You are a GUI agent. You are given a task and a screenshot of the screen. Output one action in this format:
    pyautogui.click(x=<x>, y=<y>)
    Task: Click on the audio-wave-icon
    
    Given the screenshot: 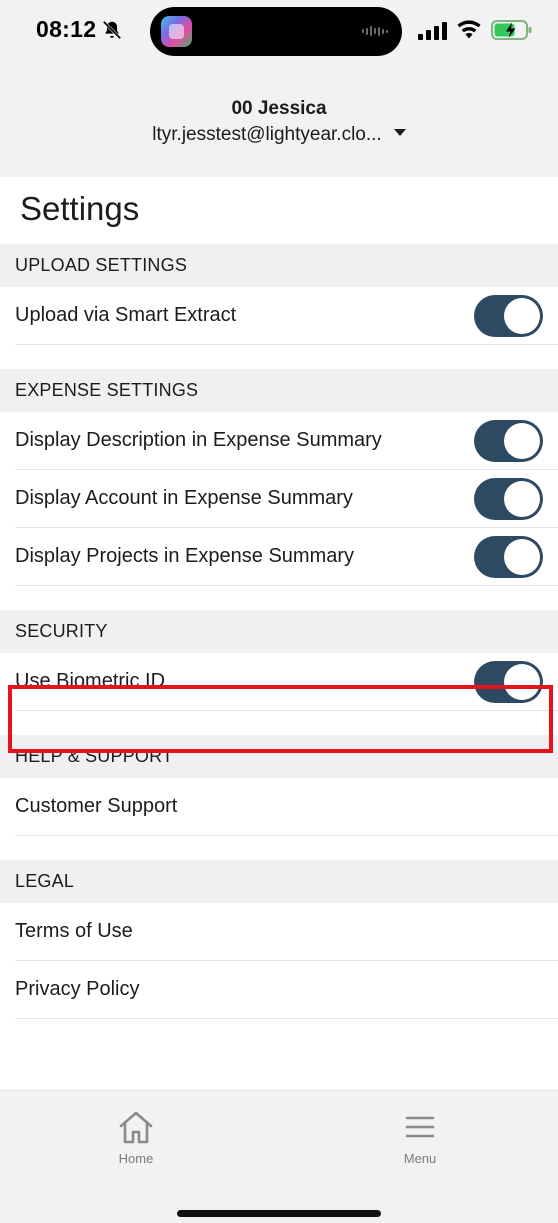 What is the action you would take?
    pyautogui.click(x=375, y=31)
    